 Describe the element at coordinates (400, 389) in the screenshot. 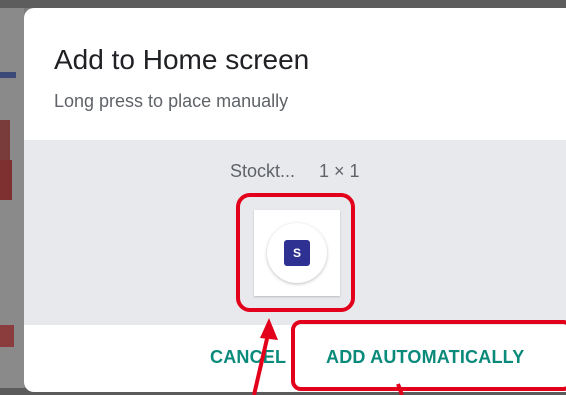

I see `add-button-pointer-line` at that location.